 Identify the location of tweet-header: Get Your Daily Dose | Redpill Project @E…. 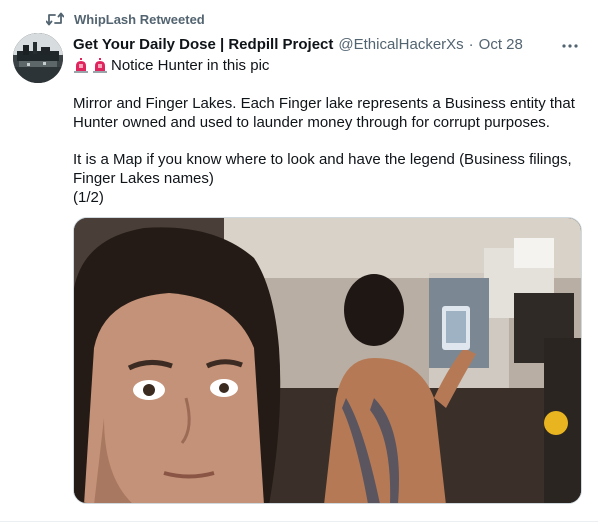
(326, 44).